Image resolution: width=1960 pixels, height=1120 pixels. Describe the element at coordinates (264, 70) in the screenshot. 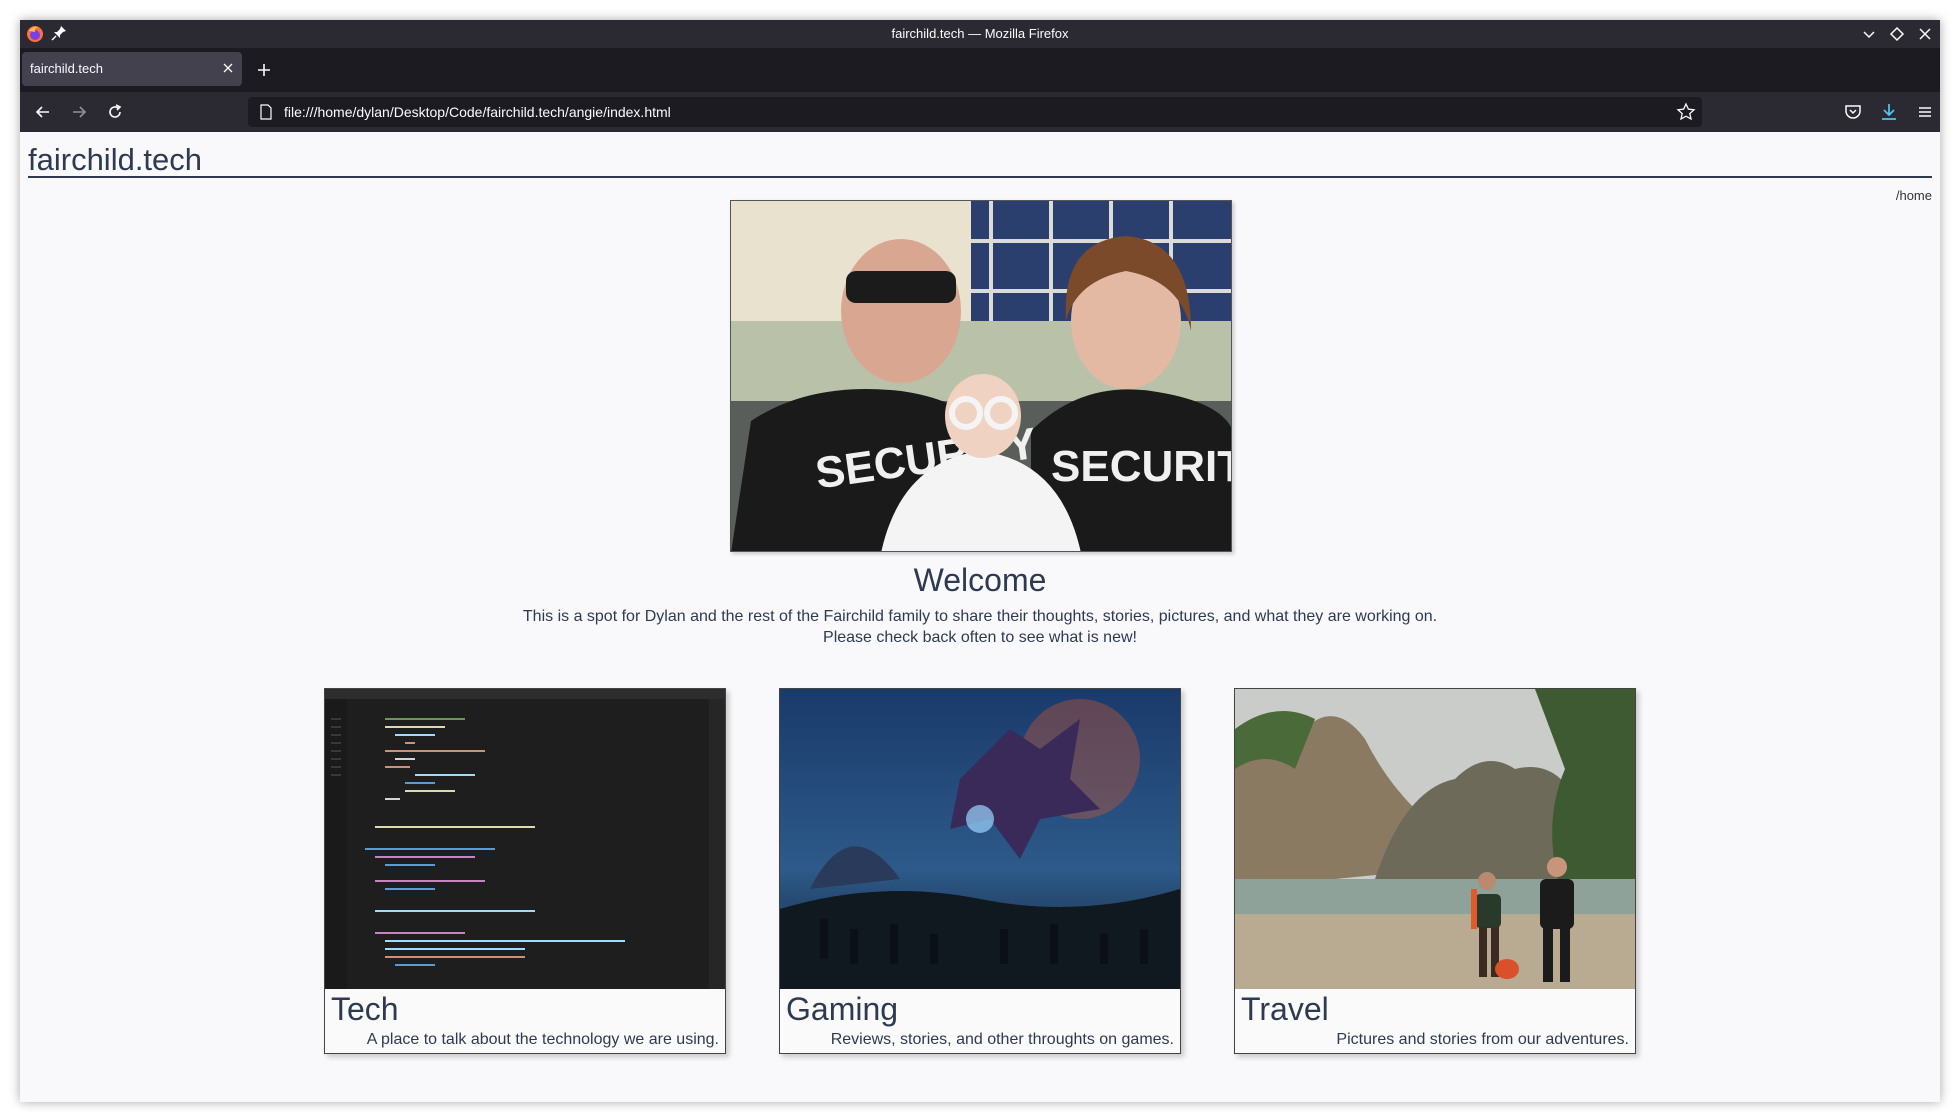

I see `new-tab-plus-icon` at that location.